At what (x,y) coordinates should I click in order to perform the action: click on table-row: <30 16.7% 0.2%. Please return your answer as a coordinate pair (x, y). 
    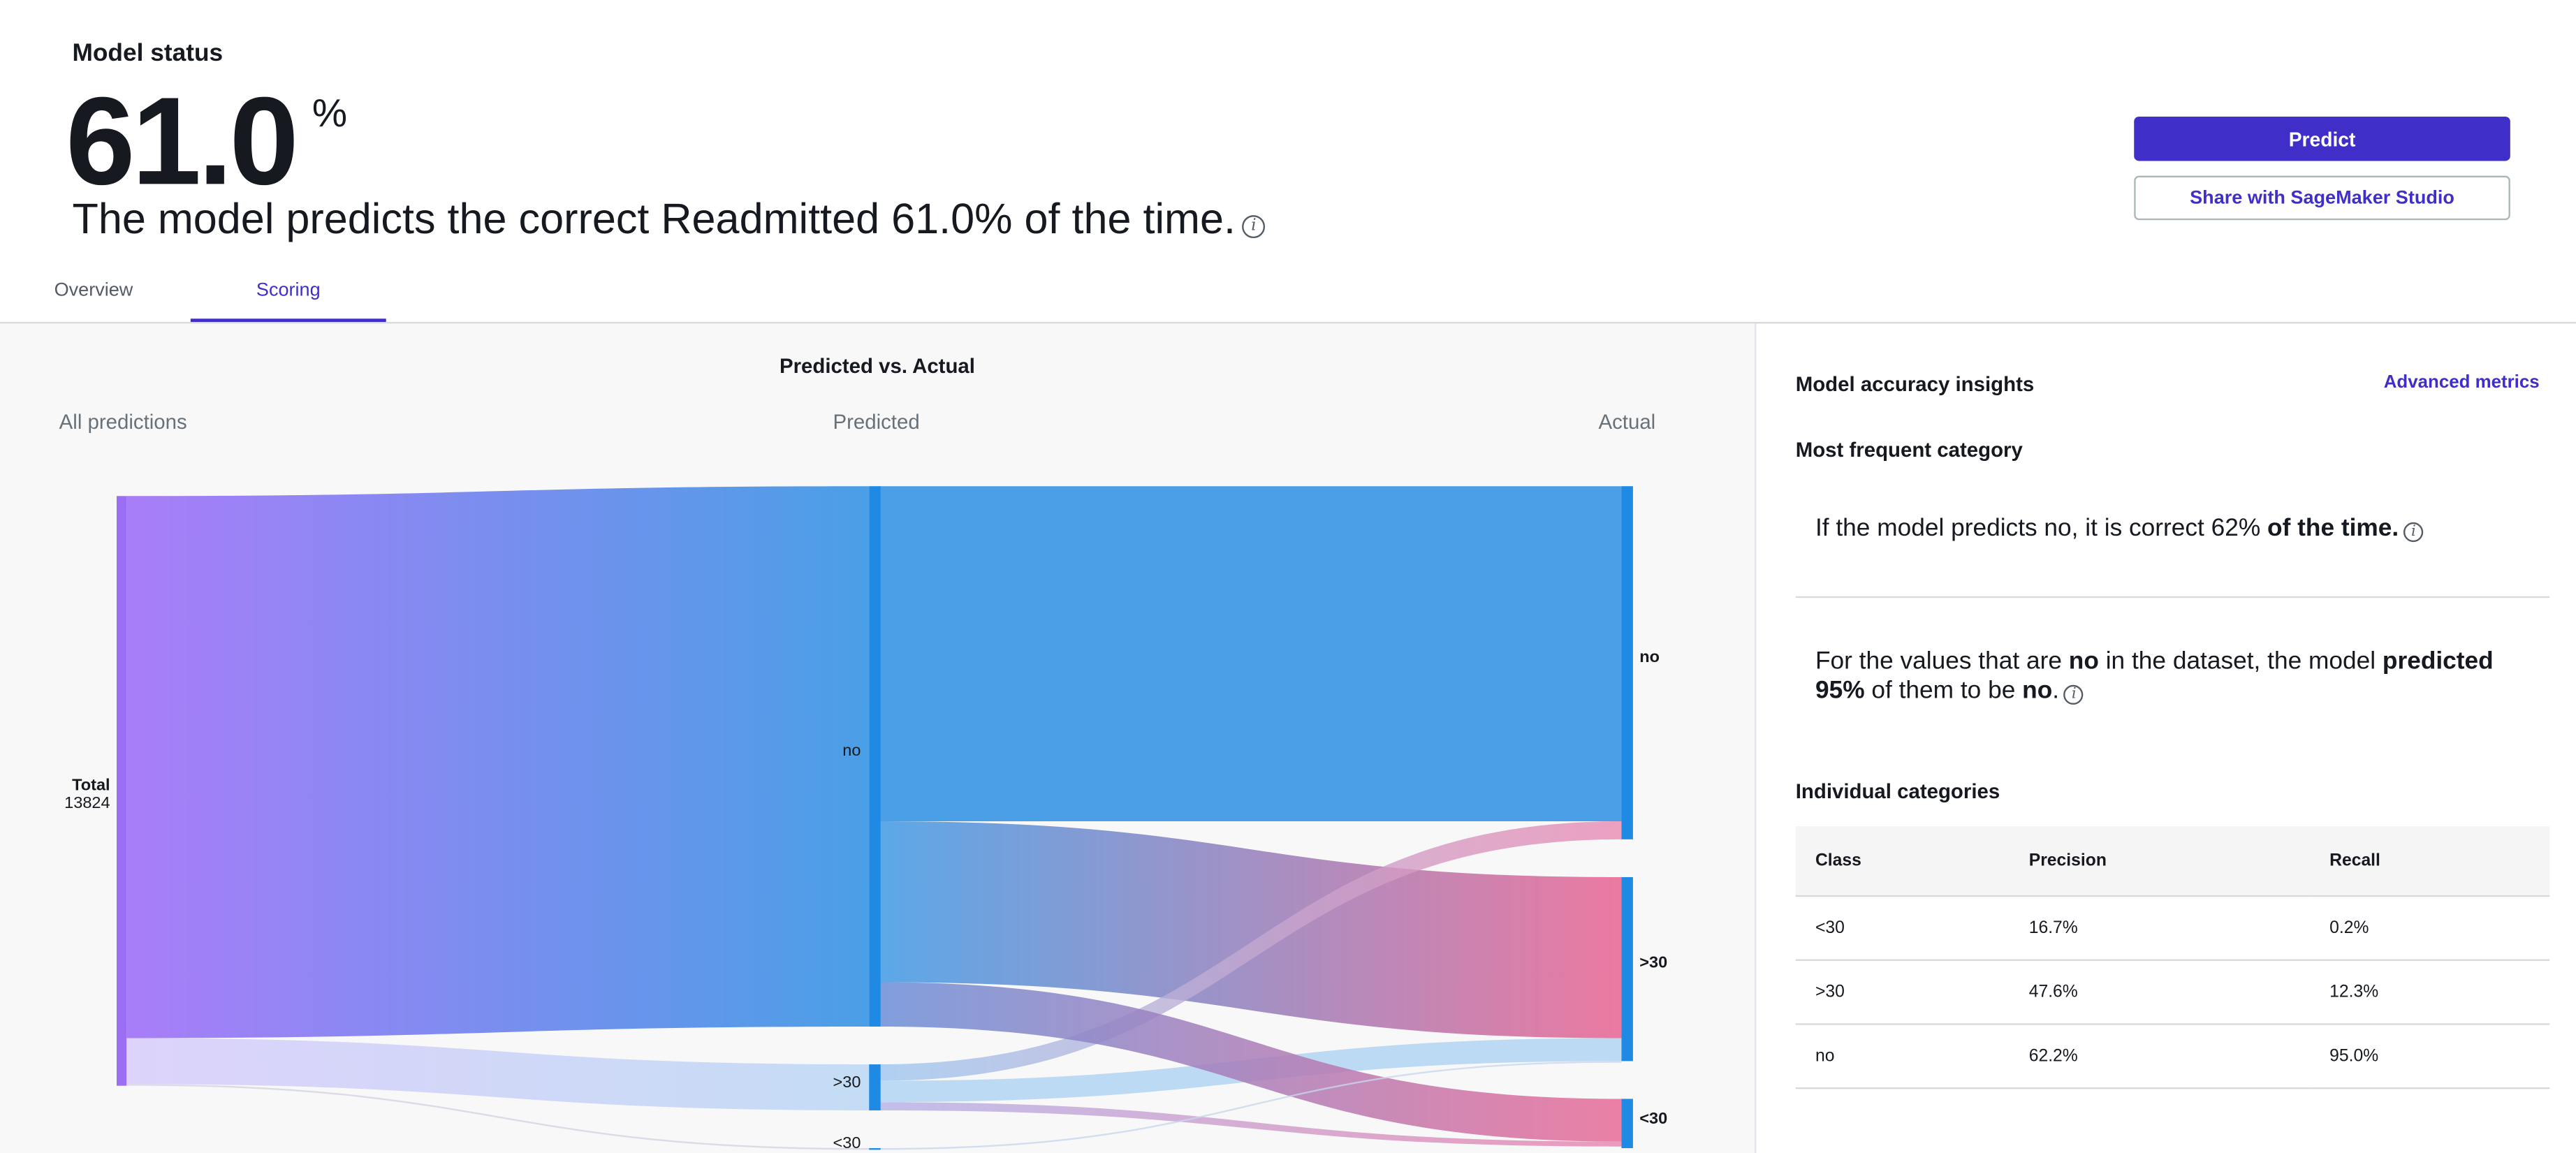
    Looking at the image, I should click on (2172, 928).